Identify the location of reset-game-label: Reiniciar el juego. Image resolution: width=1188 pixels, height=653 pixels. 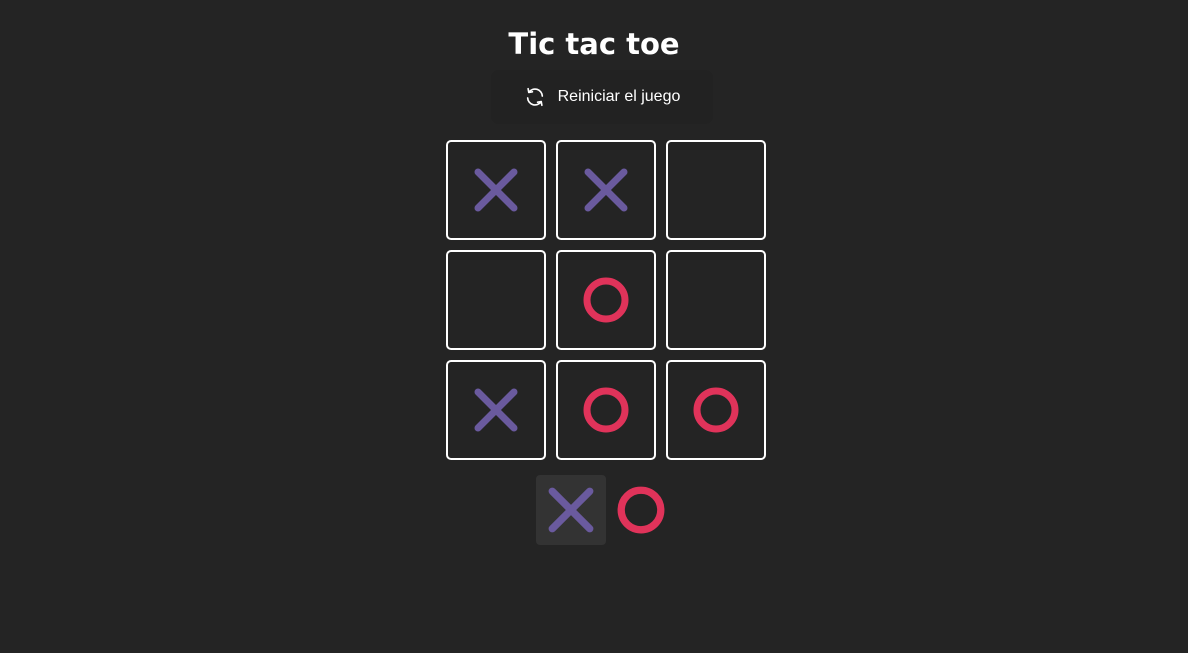
(619, 96).